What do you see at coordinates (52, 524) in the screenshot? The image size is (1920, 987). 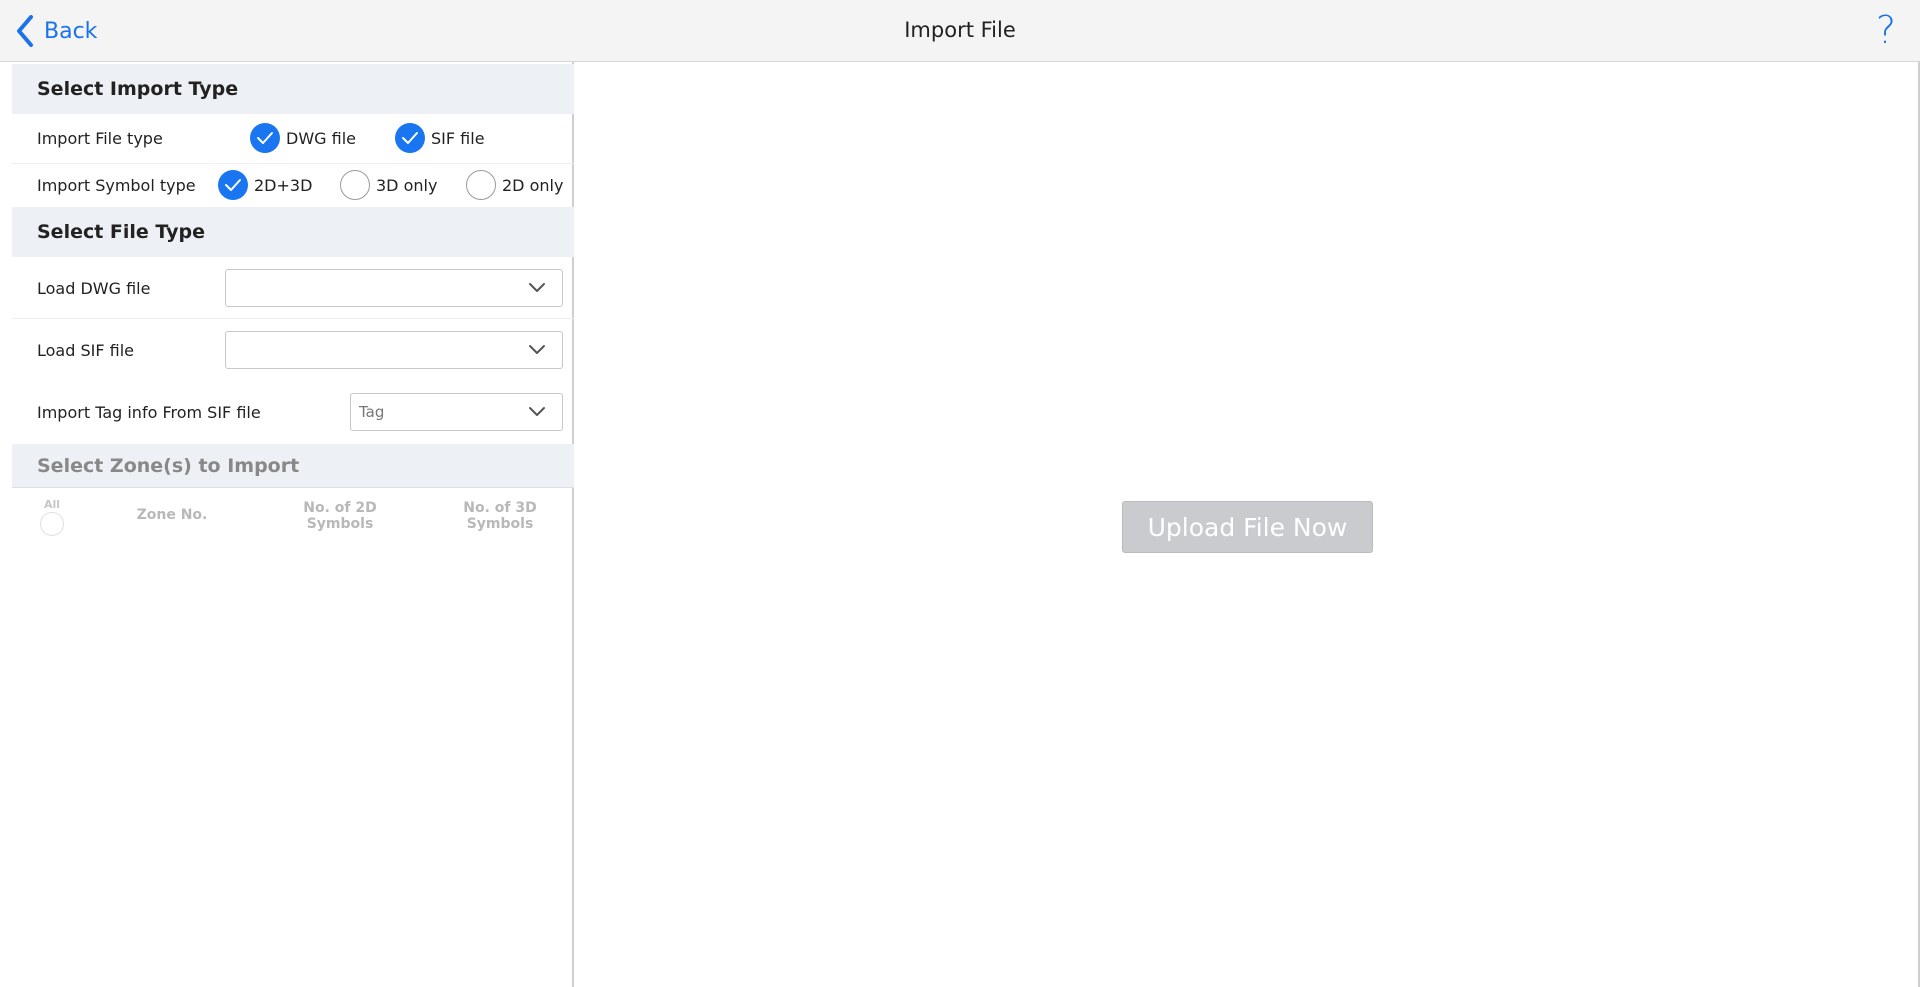 I see `select-all-radio` at bounding box center [52, 524].